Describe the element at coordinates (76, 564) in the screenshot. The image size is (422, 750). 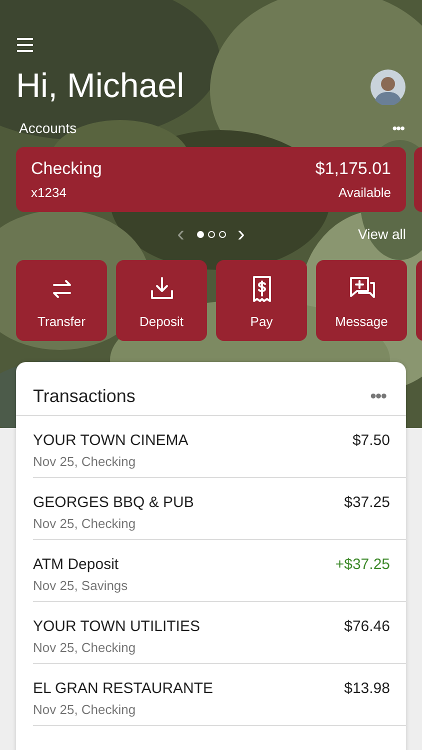
I see `payee-name: ATM Deposit` at that location.